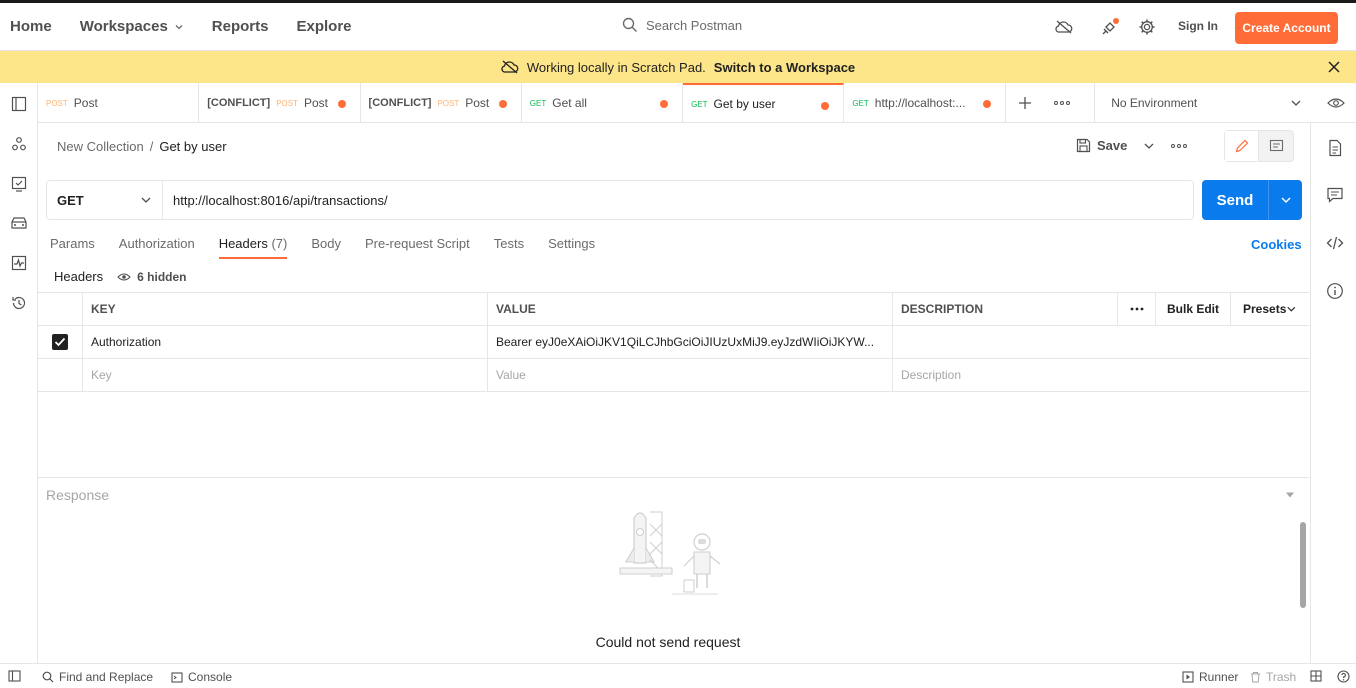 This screenshot has width=1356, height=688. Describe the element at coordinates (326, 247) in the screenshot. I see `tab-body: Body` at that location.